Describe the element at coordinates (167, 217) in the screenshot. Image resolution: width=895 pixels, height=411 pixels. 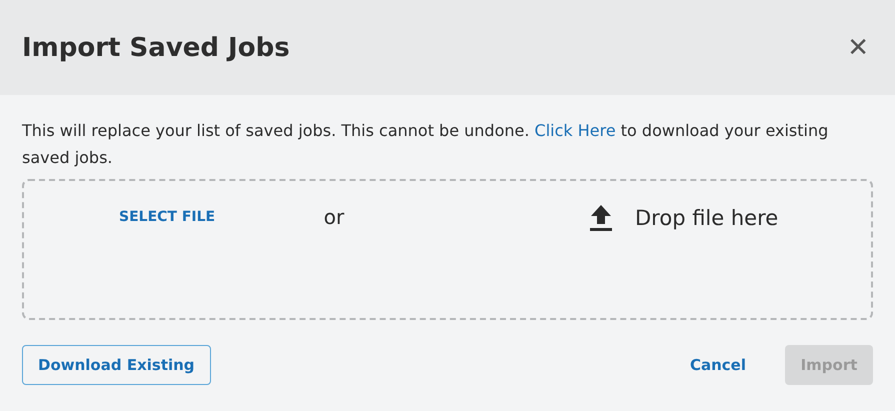
I see `select-file-button: SELECT FILE` at that location.